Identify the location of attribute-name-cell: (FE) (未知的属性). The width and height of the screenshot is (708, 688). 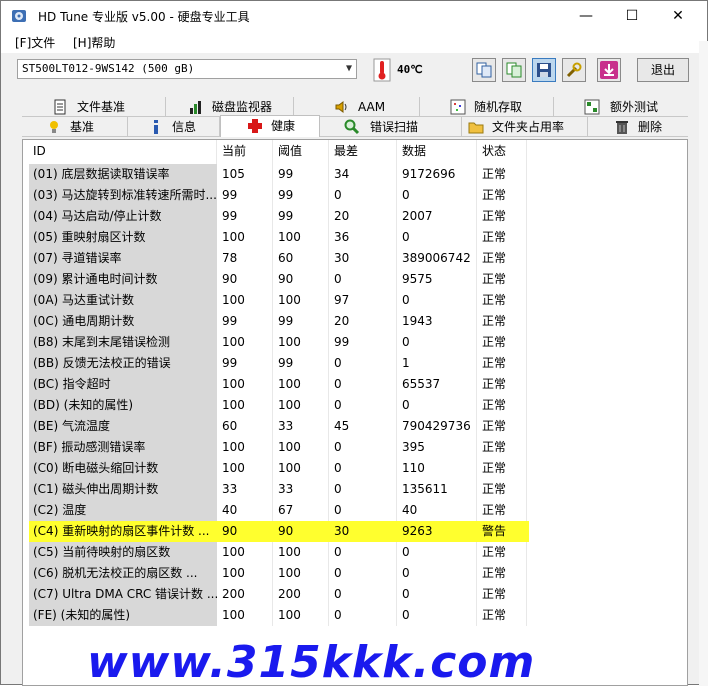
(123, 615).